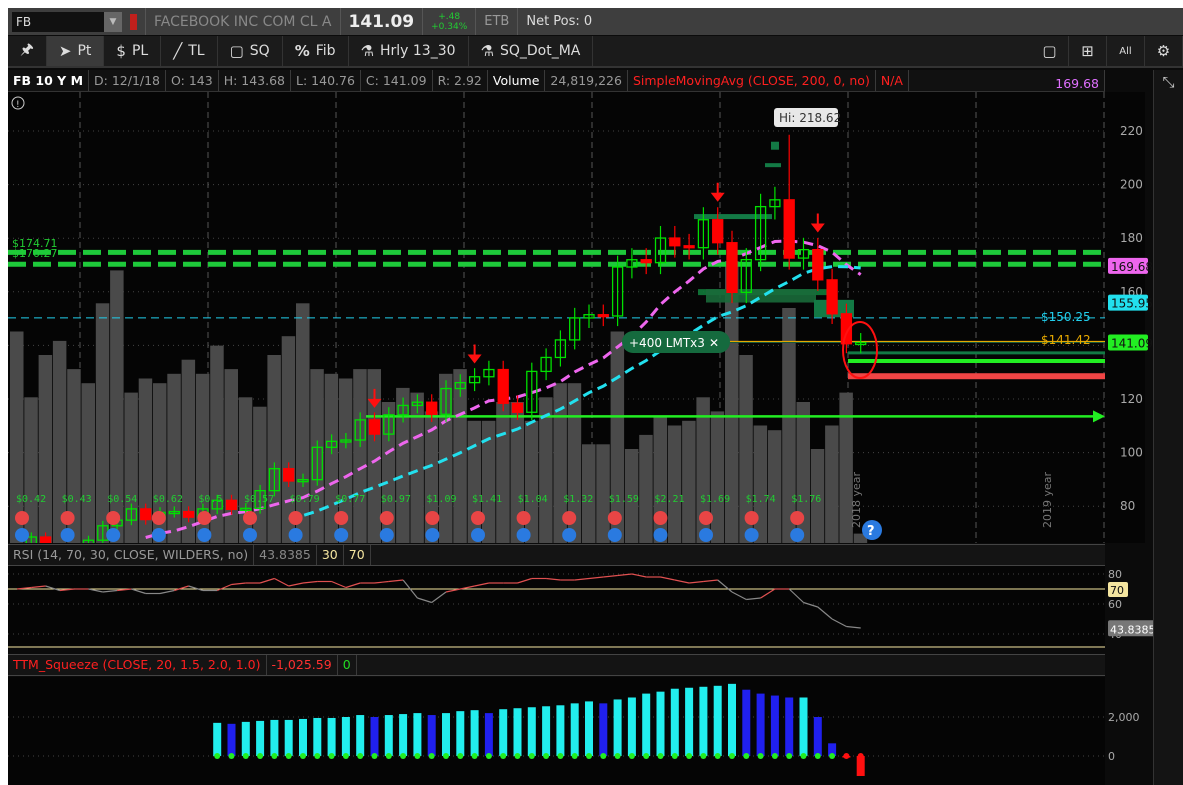 The width and height of the screenshot is (1183, 785). Describe the element at coordinates (1127, 506) in the screenshot. I see `price-tick: 80` at that location.